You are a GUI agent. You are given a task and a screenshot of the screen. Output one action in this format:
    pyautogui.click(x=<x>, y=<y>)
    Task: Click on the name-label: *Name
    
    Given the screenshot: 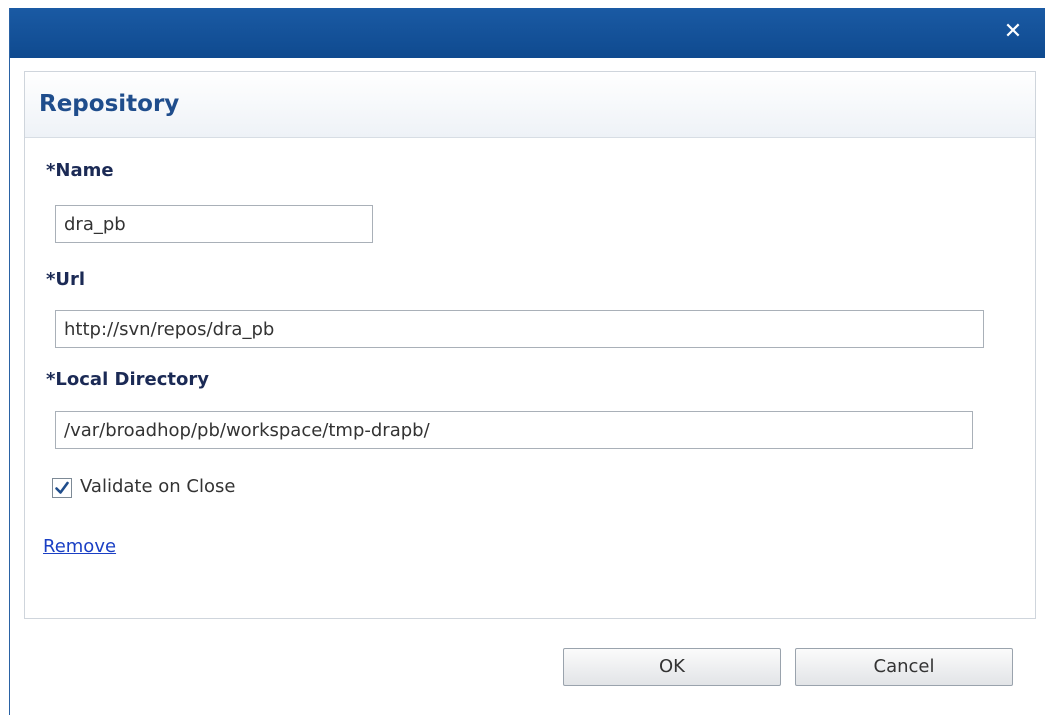 What is the action you would take?
    pyautogui.click(x=80, y=170)
    